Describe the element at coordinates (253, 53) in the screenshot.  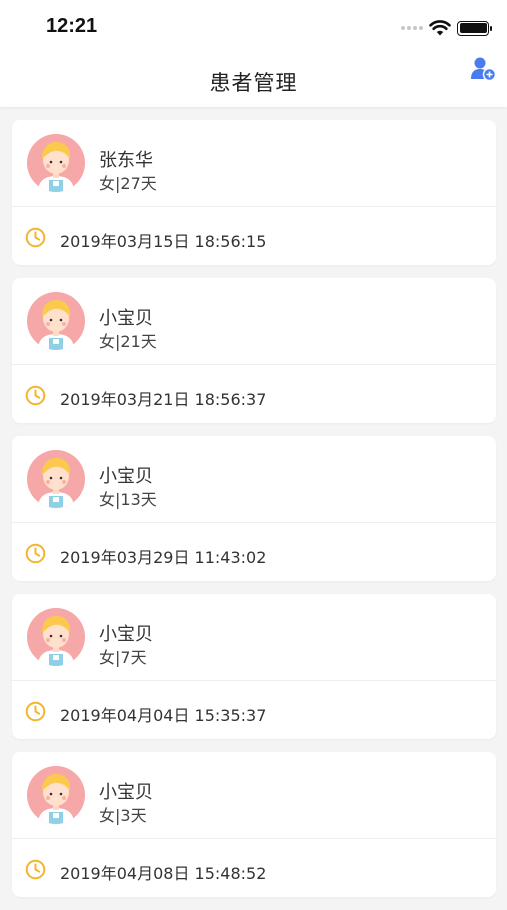
I see `navigation-header: 12:21 患者管理` at that location.